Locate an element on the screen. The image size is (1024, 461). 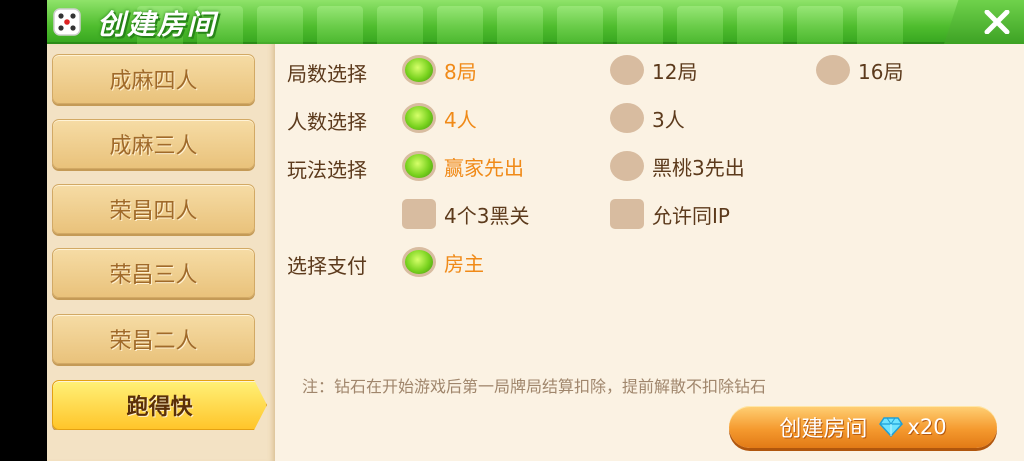
tab-rongchang-4: 荣昌四人 is located at coordinates (153, 209).